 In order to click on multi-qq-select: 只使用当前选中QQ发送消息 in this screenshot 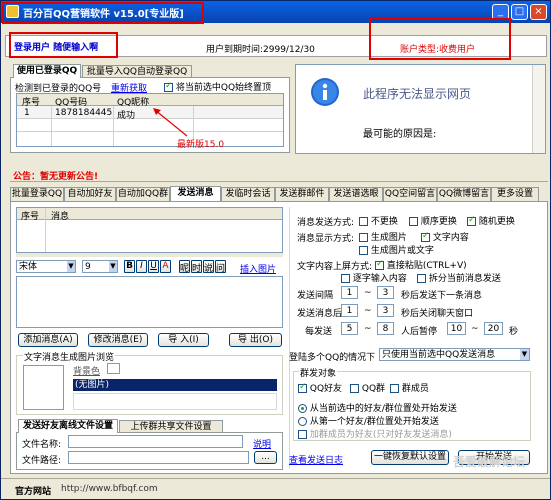, I will do `click(454, 354)`.